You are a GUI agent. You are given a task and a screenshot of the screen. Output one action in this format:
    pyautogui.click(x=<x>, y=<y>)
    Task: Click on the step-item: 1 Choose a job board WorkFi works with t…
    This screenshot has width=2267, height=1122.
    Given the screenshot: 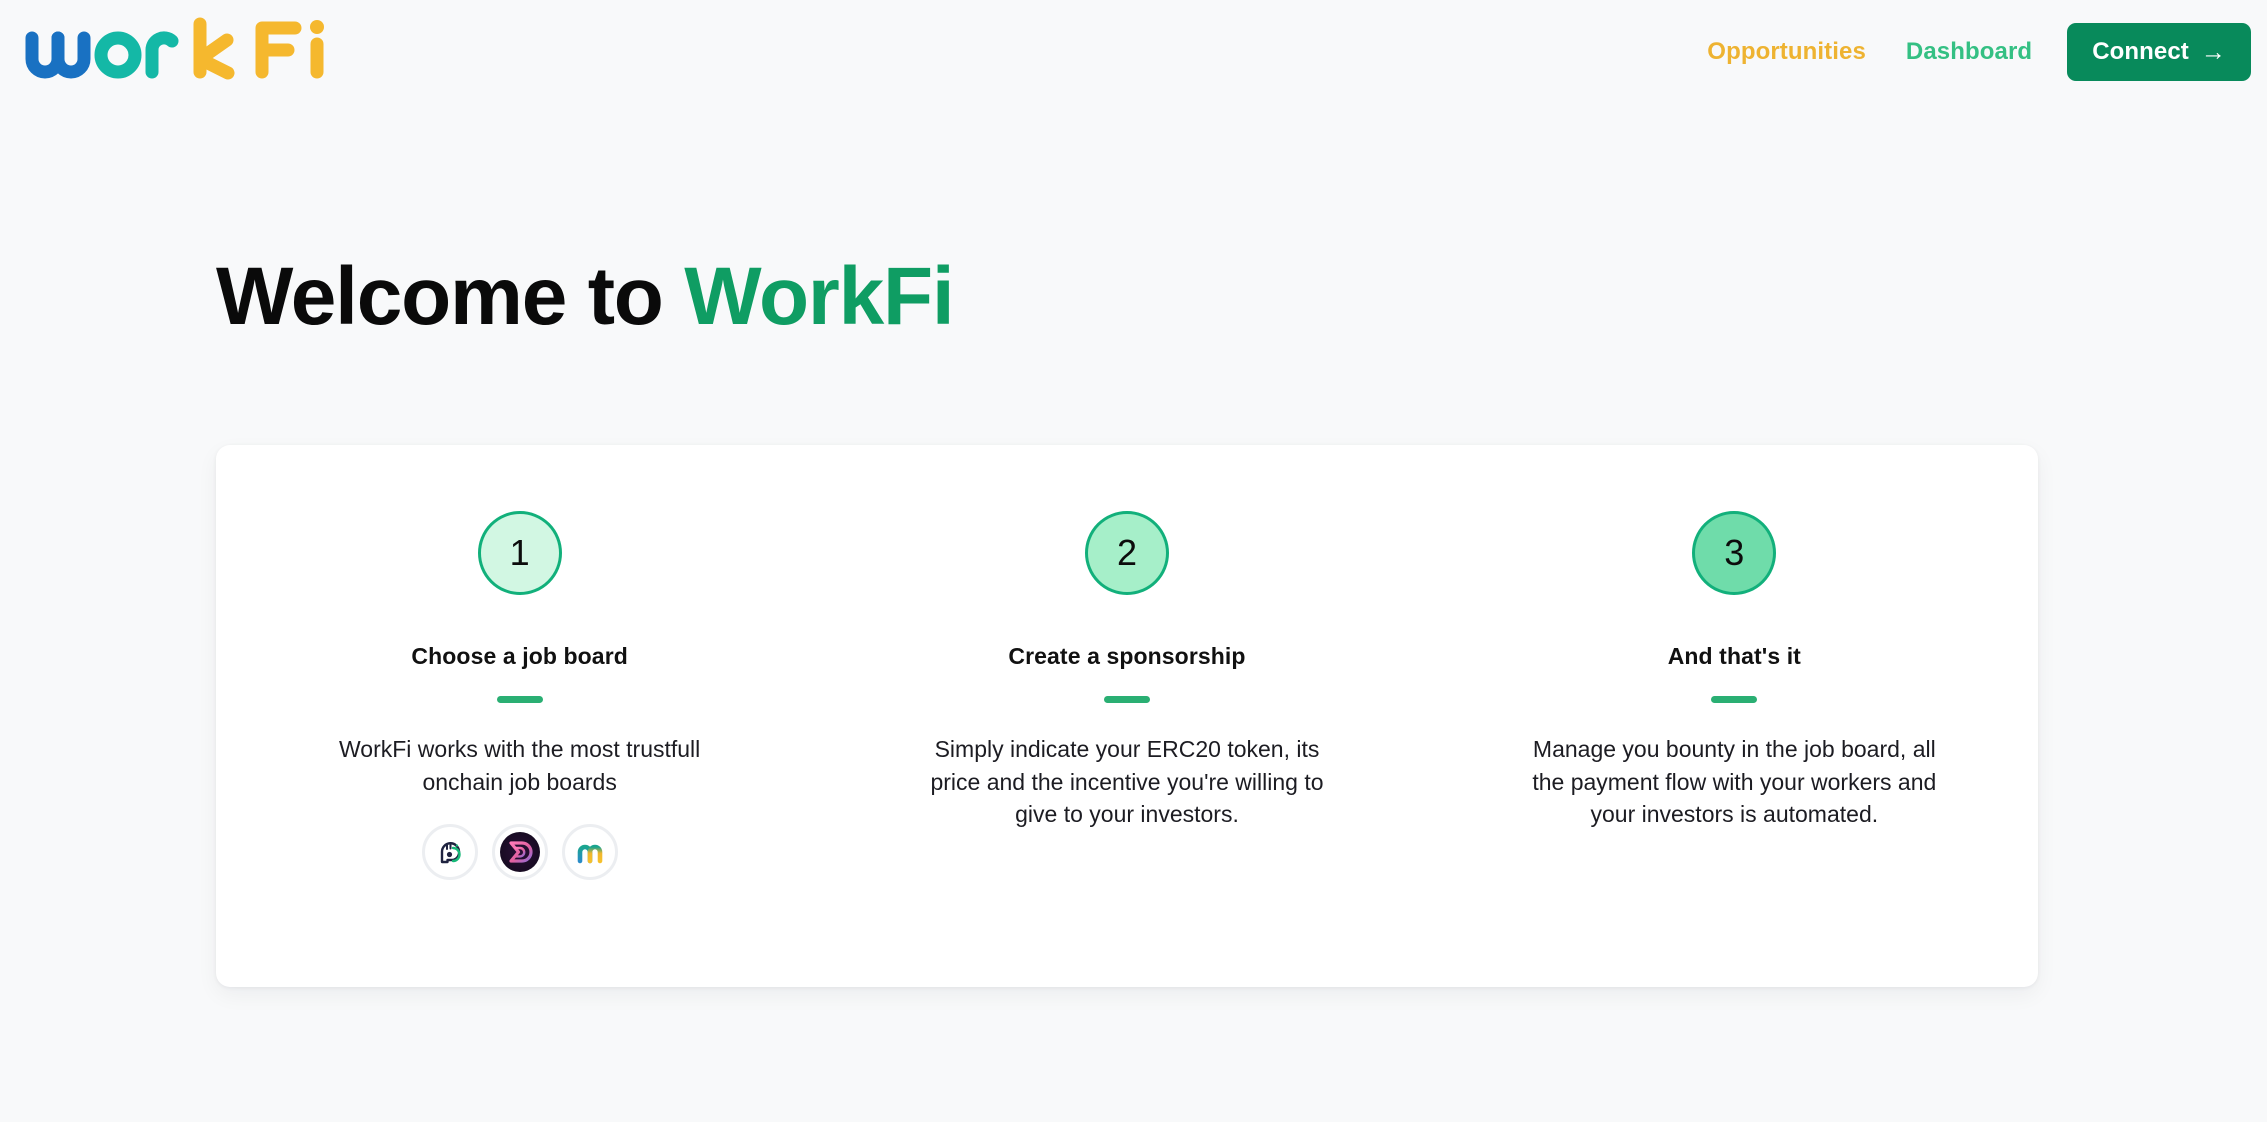 What is the action you would take?
    pyautogui.click(x=519, y=749)
    